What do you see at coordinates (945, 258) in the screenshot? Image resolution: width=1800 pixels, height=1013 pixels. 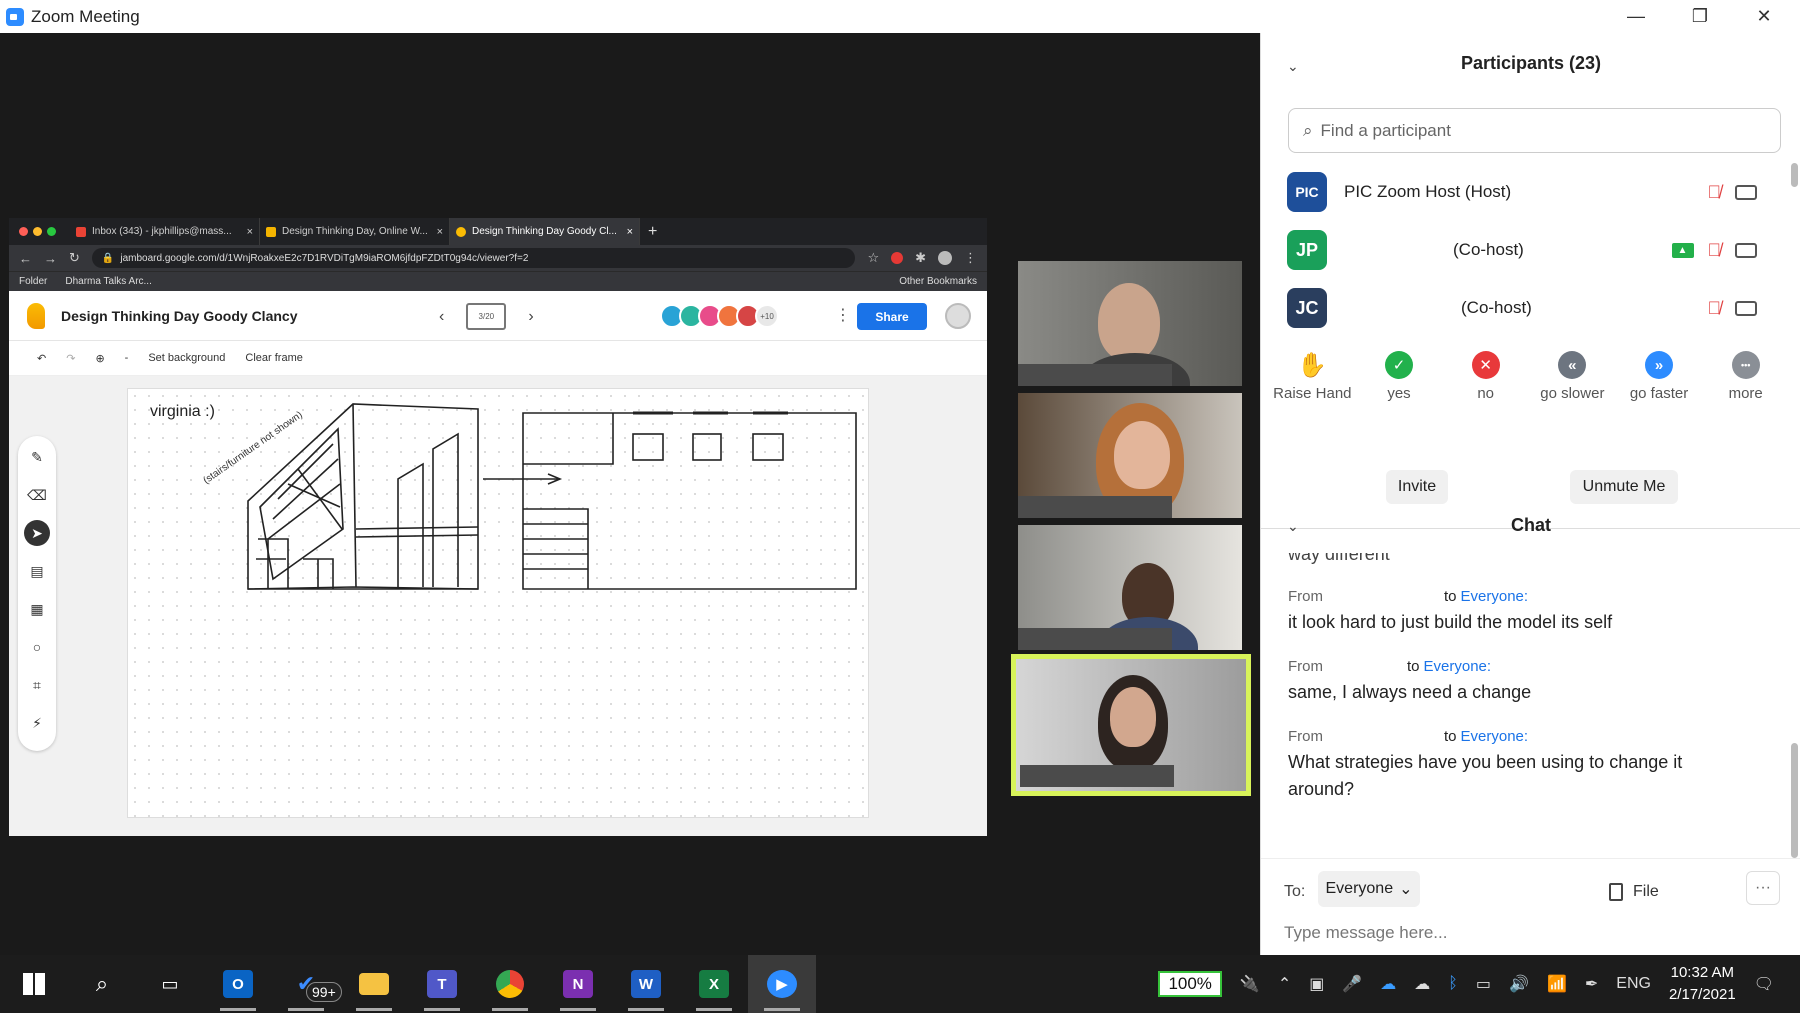 I see `profile-icon` at bounding box center [945, 258].